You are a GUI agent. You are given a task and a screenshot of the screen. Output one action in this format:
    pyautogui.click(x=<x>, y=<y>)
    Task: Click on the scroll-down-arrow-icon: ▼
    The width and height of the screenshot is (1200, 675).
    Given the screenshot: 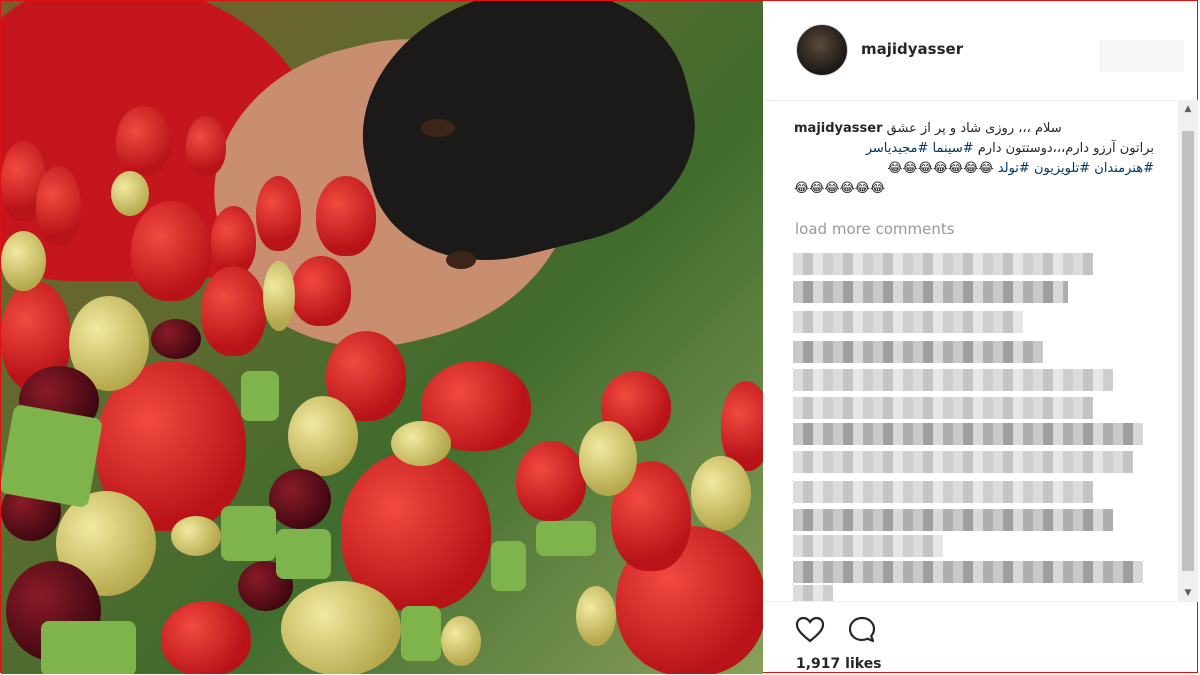 What is the action you would take?
    pyautogui.click(x=1188, y=593)
    